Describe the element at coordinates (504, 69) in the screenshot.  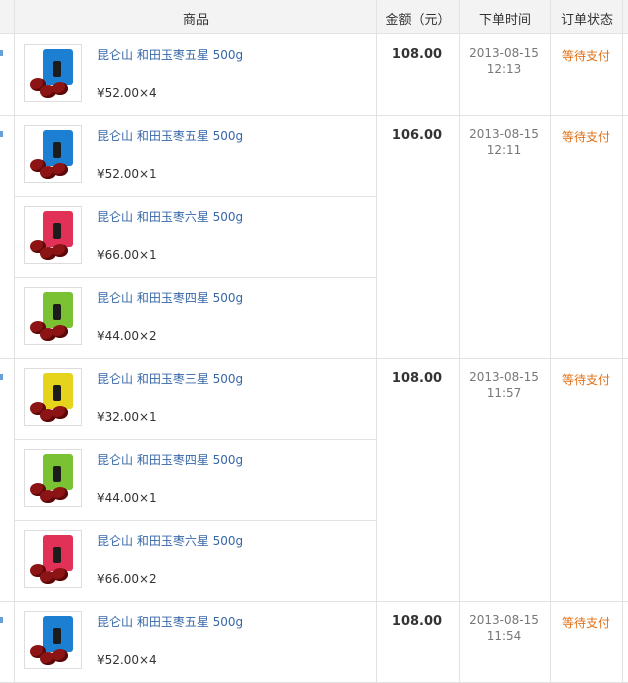
I see `order-clock: 12:13` at that location.